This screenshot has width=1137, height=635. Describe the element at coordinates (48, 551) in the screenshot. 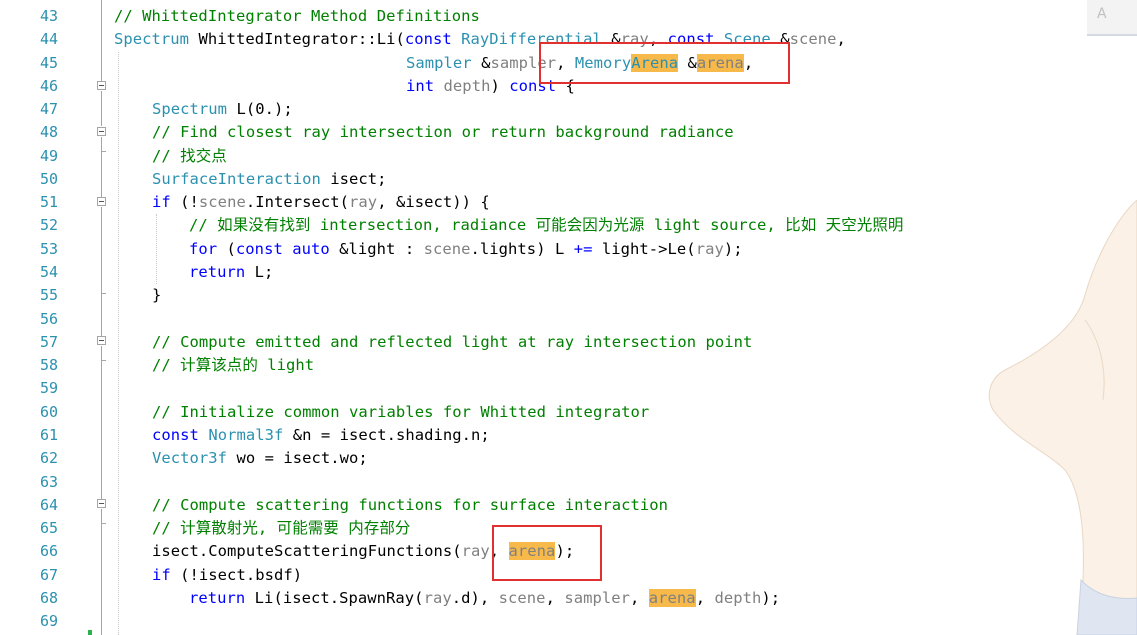

I see `line-number: 66` at that location.